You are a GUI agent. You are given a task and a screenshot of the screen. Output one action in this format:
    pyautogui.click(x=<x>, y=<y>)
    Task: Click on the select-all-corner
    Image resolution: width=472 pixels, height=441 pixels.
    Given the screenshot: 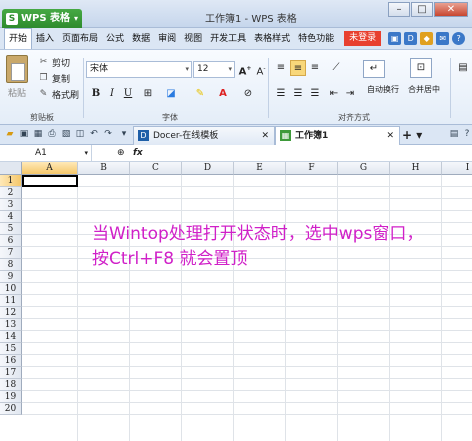 What is the action you would take?
    pyautogui.click(x=11, y=168)
    